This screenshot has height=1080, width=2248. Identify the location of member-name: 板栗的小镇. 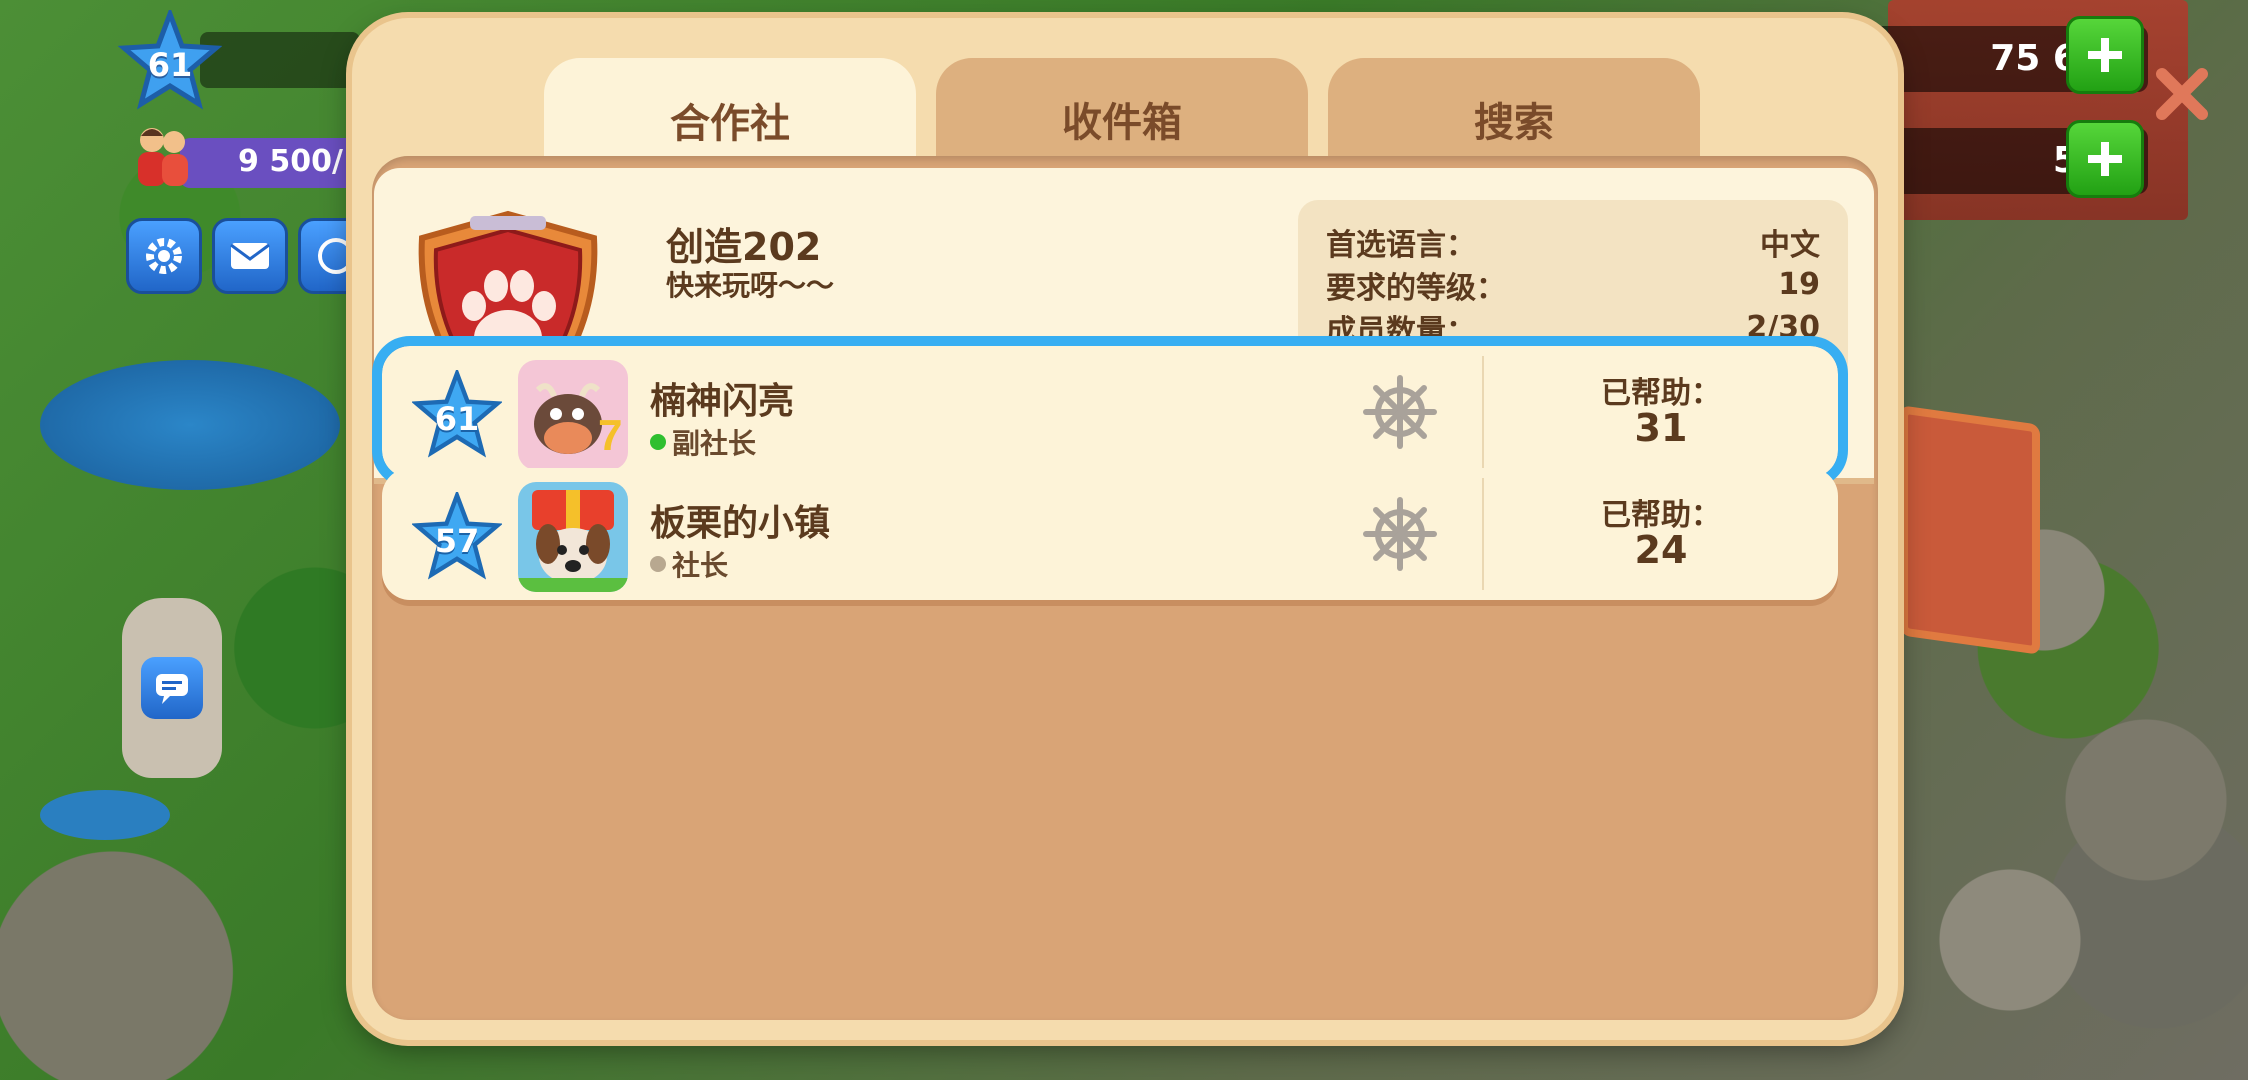
(740, 523).